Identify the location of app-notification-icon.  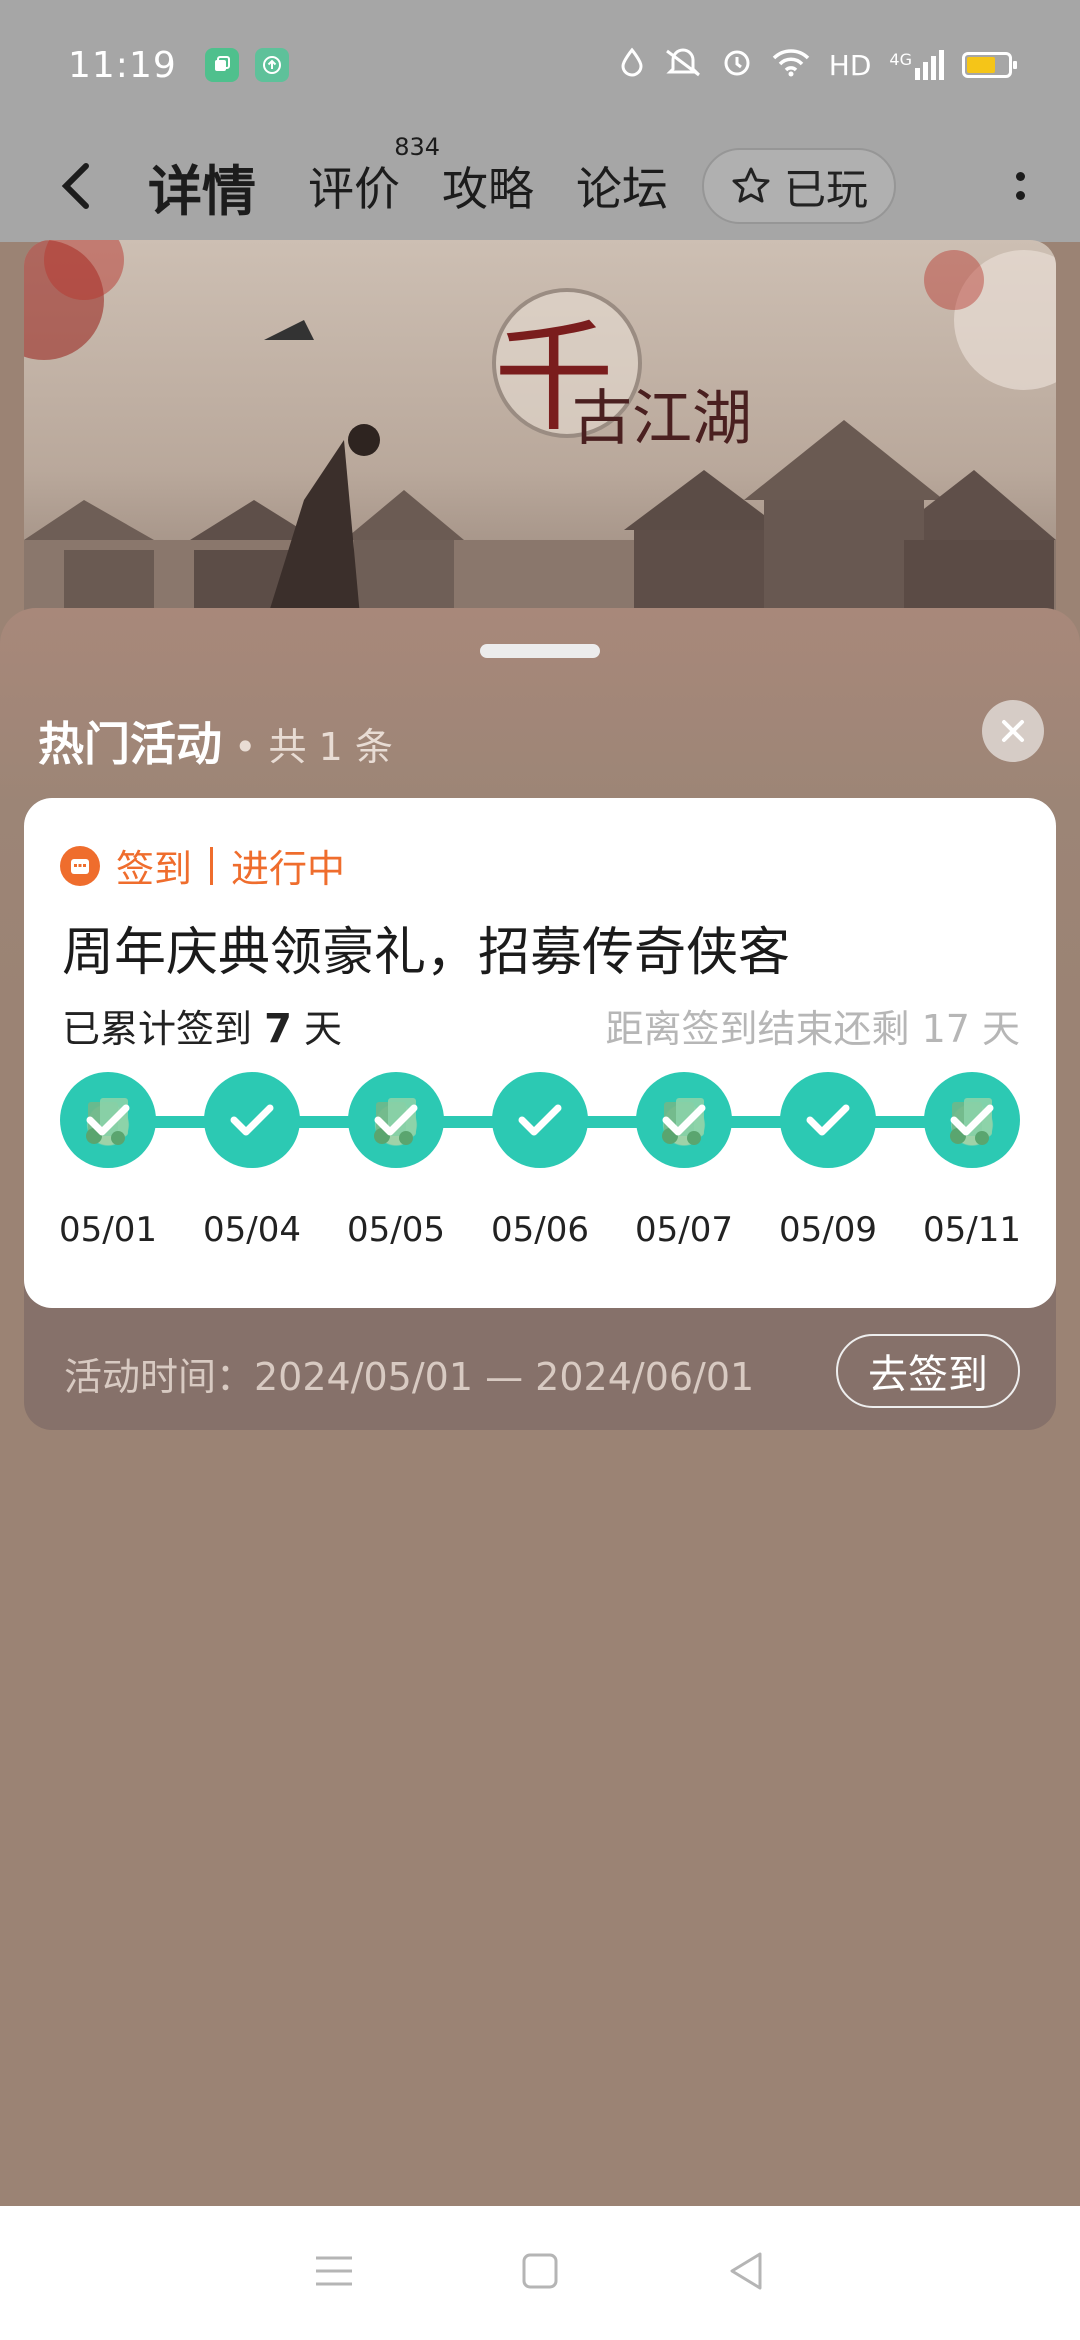
(221, 65).